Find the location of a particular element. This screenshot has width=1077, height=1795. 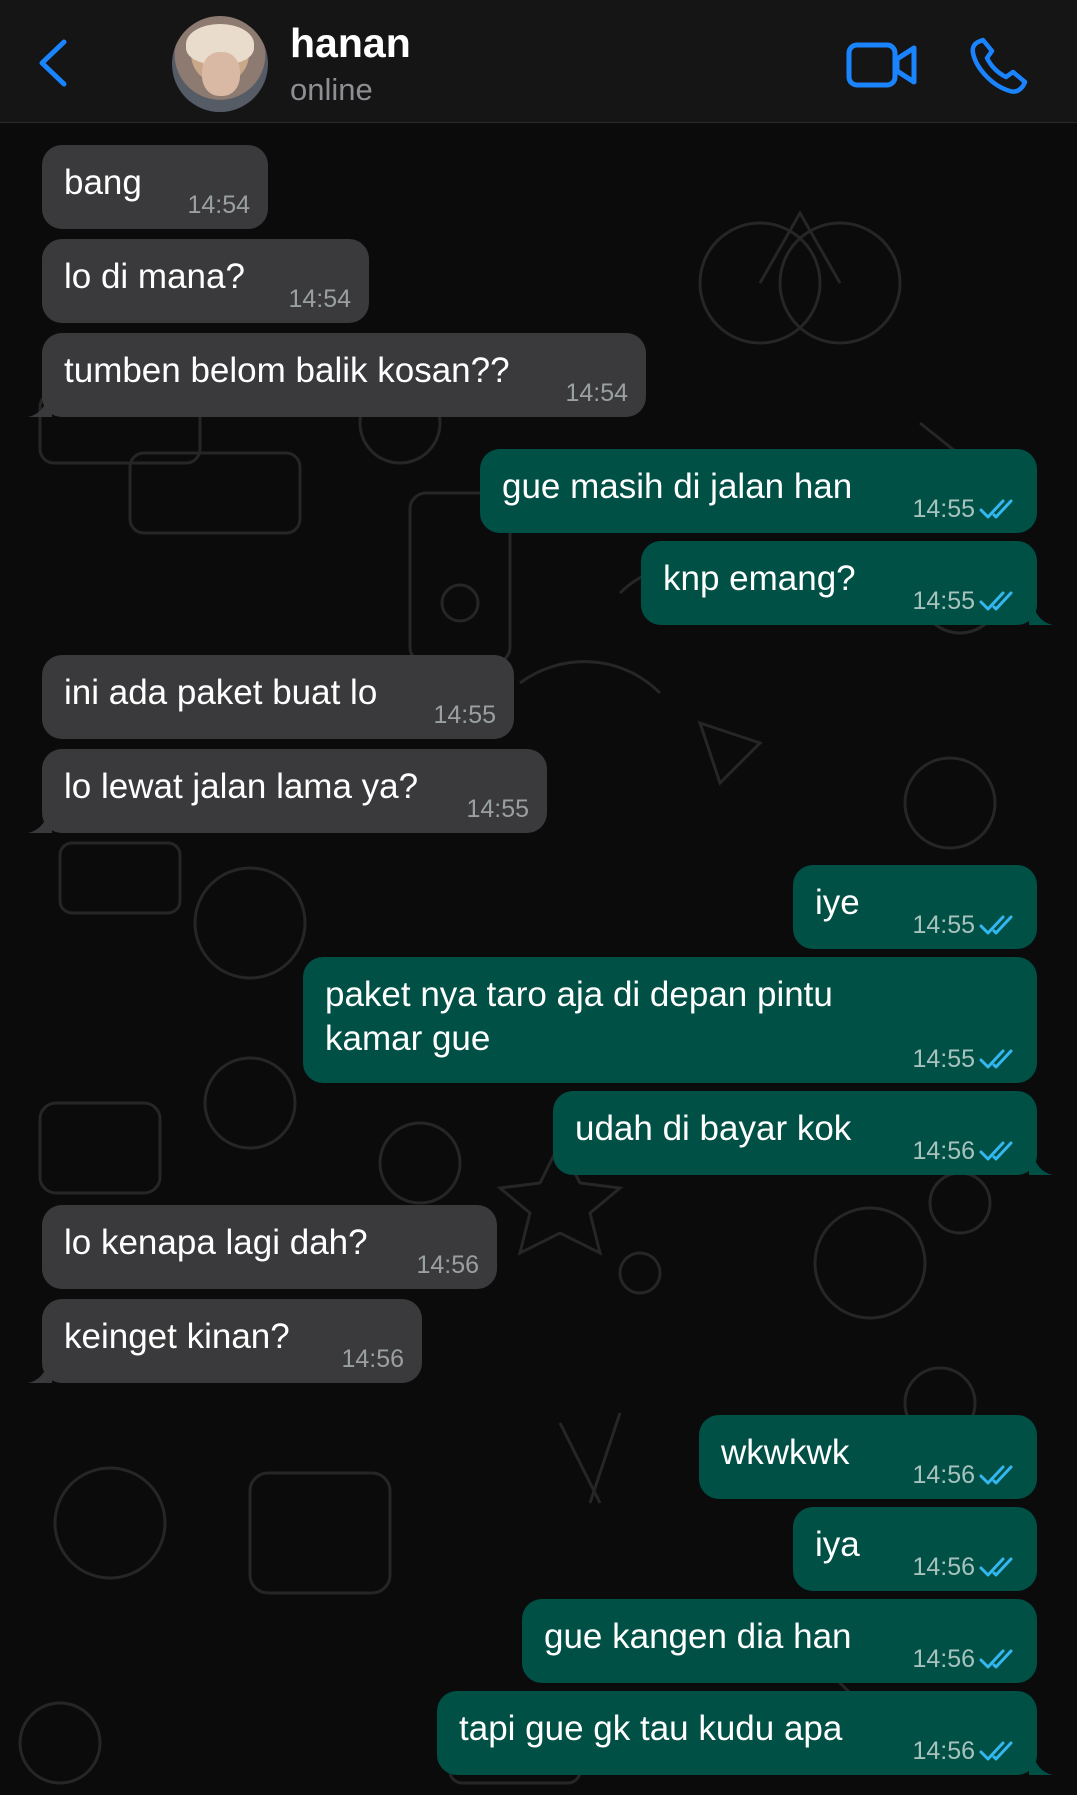

message-text: tumben belom balik kosan?? is located at coordinates (287, 370).